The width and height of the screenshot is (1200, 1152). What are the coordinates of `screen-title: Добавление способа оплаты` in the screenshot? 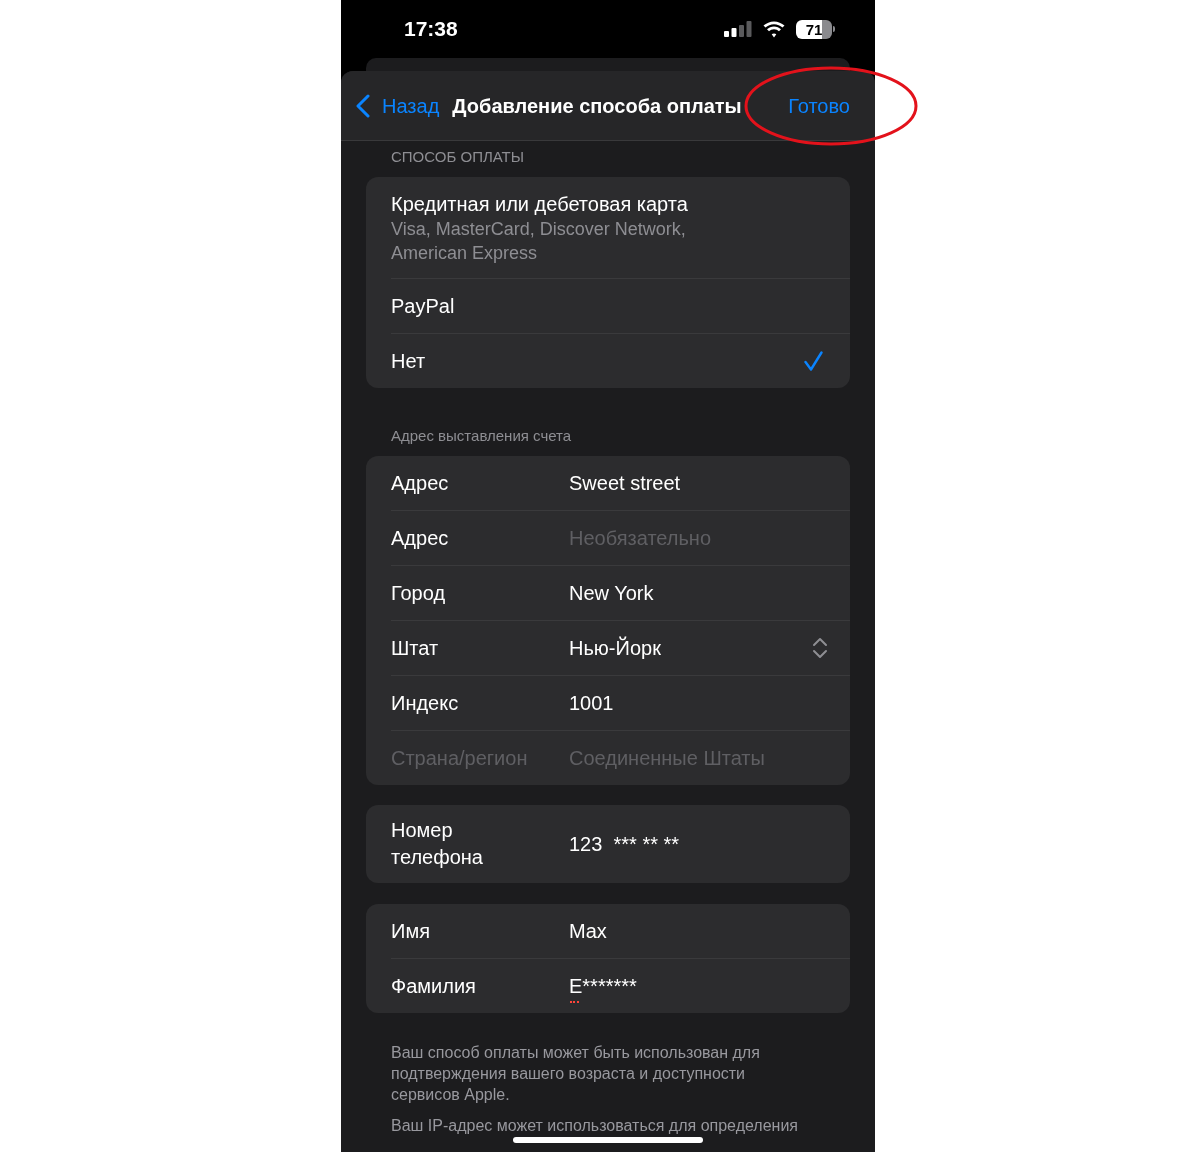 It's located at (597, 105).